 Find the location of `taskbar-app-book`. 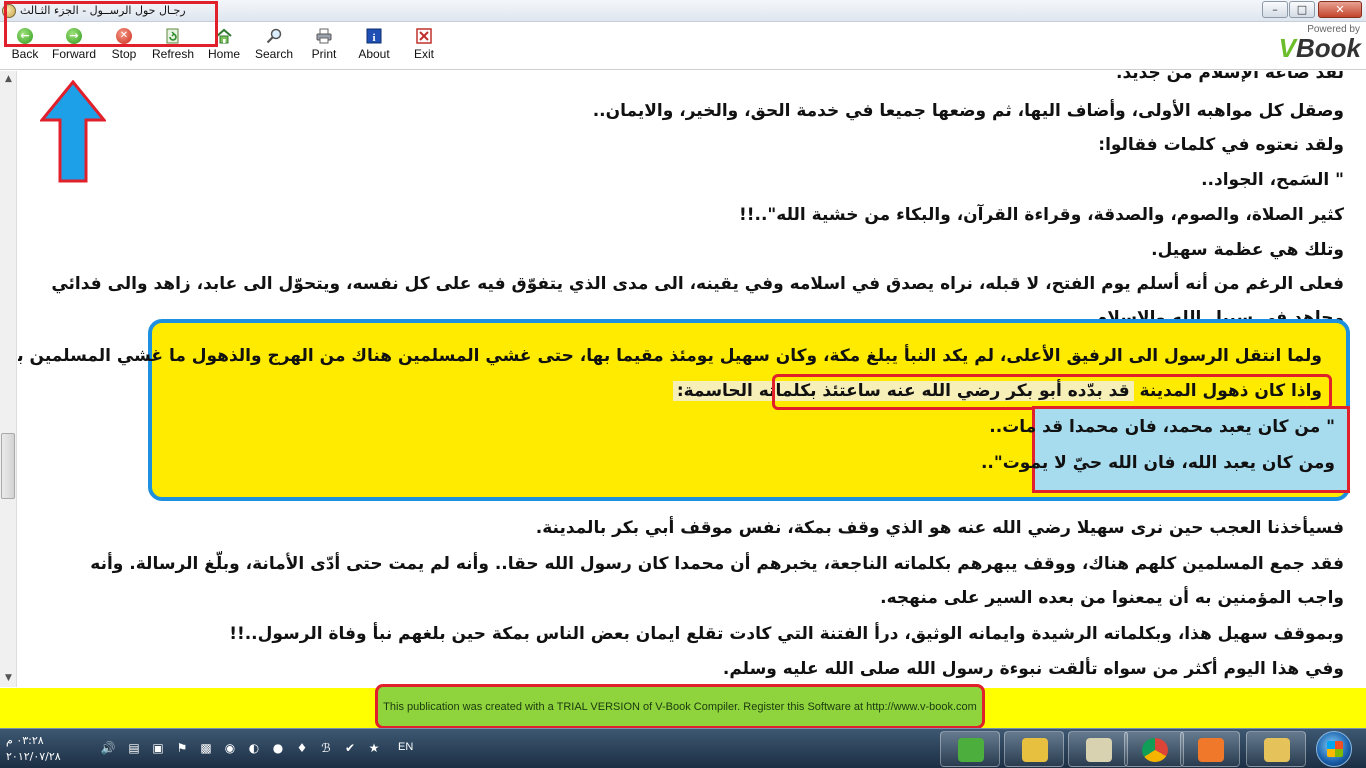

taskbar-app-book is located at coordinates (970, 749).